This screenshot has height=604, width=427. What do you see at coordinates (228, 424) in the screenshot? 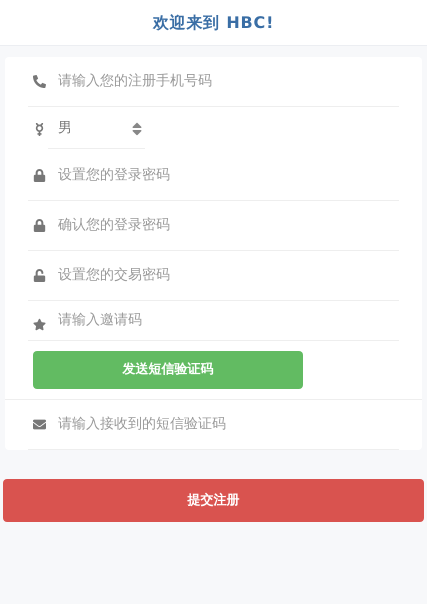
I see `text-field: 请输入接收到的短信验证码` at bounding box center [228, 424].